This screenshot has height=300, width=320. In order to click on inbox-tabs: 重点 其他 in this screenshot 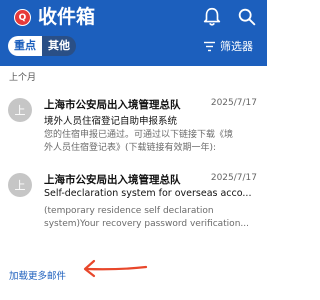, I will do `click(42, 46)`.